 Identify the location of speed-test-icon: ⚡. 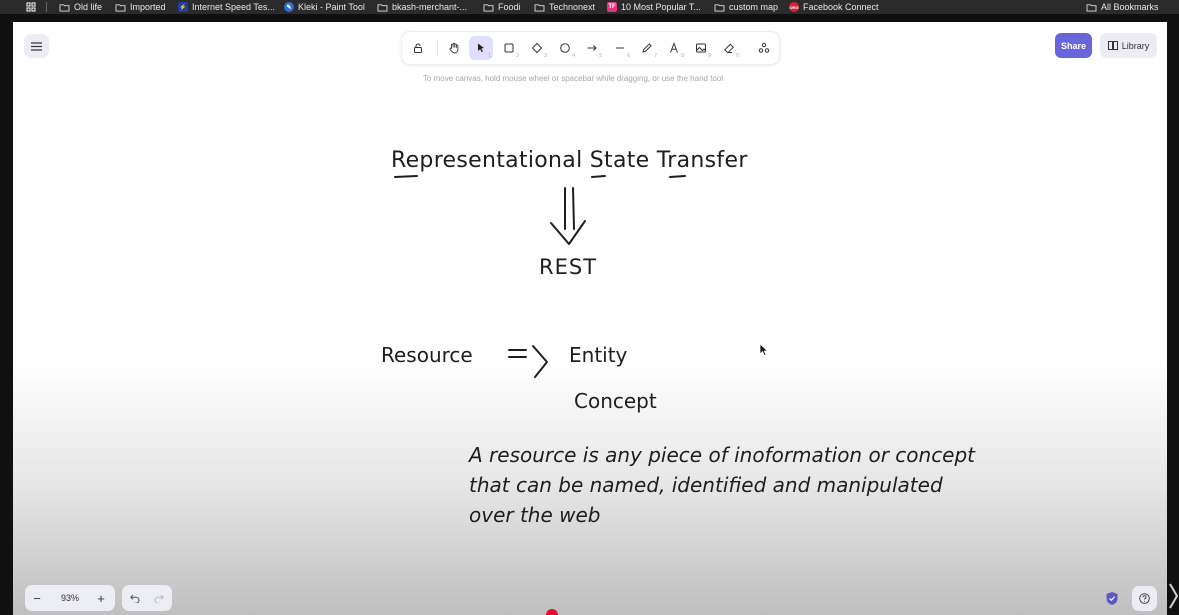
(183, 7).